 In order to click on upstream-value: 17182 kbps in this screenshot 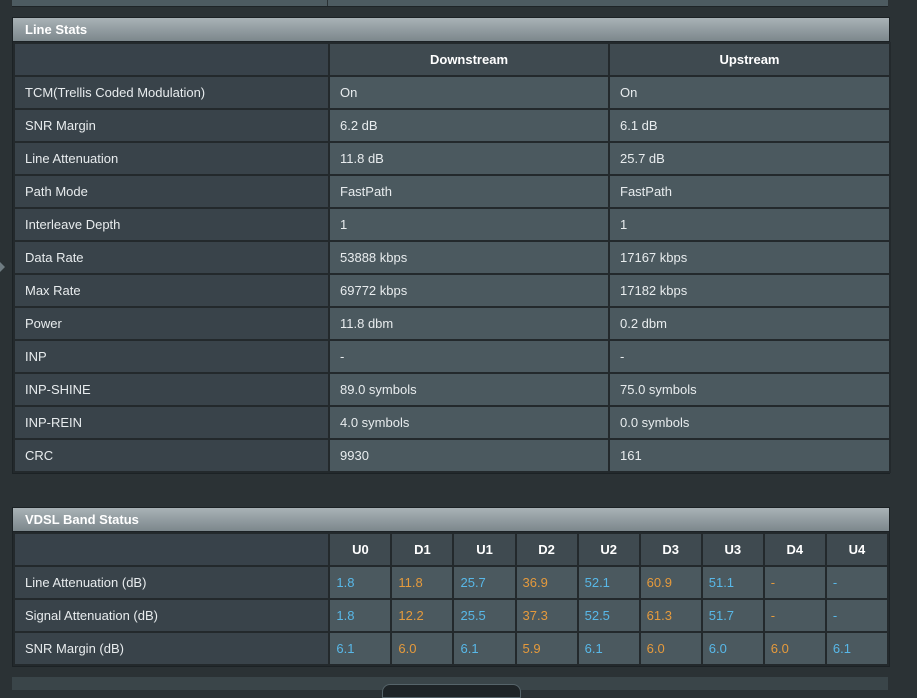, I will do `click(749, 290)`.